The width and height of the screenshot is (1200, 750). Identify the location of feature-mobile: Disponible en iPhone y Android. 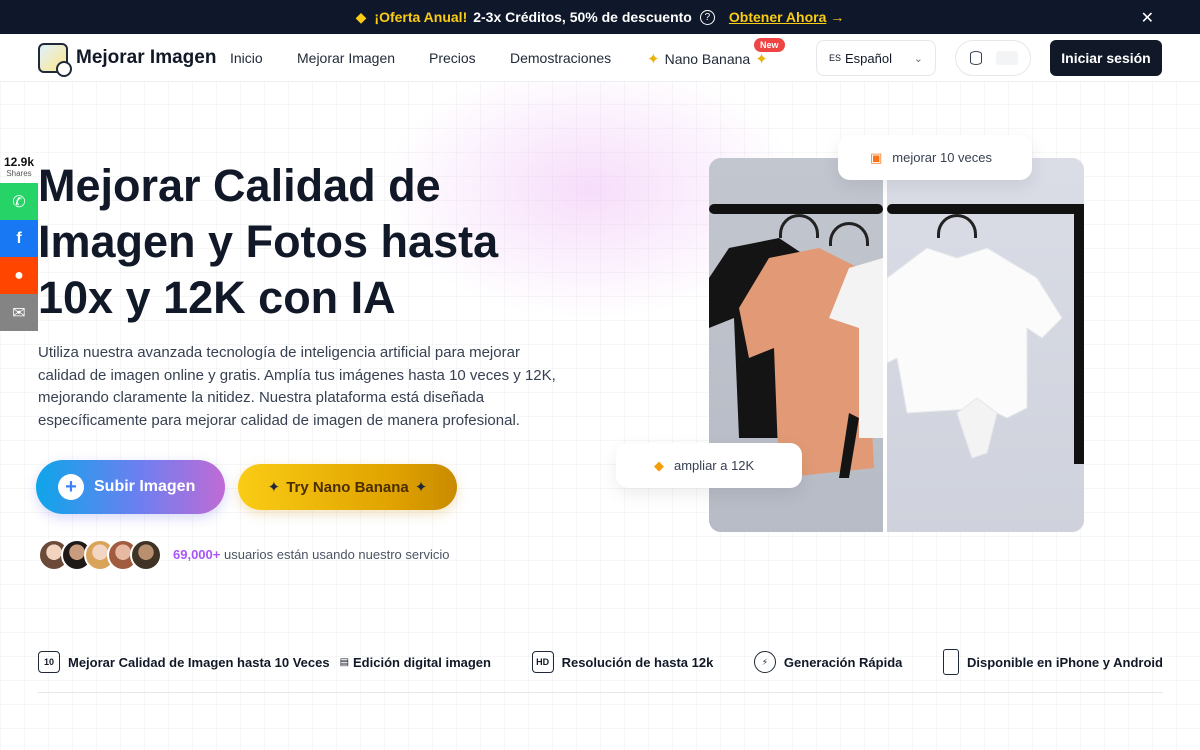
(1052, 662).